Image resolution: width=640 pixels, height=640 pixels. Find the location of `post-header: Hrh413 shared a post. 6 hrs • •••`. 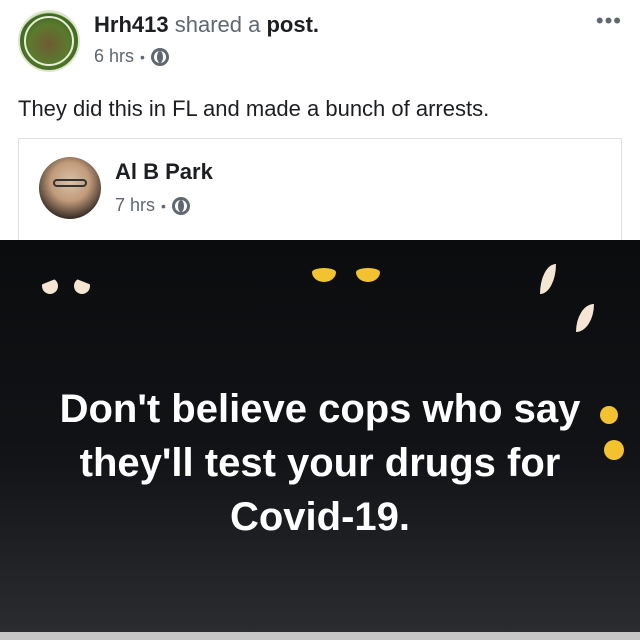

post-header: Hrh413 shared a post. 6 hrs • ••• is located at coordinates (320, 41).